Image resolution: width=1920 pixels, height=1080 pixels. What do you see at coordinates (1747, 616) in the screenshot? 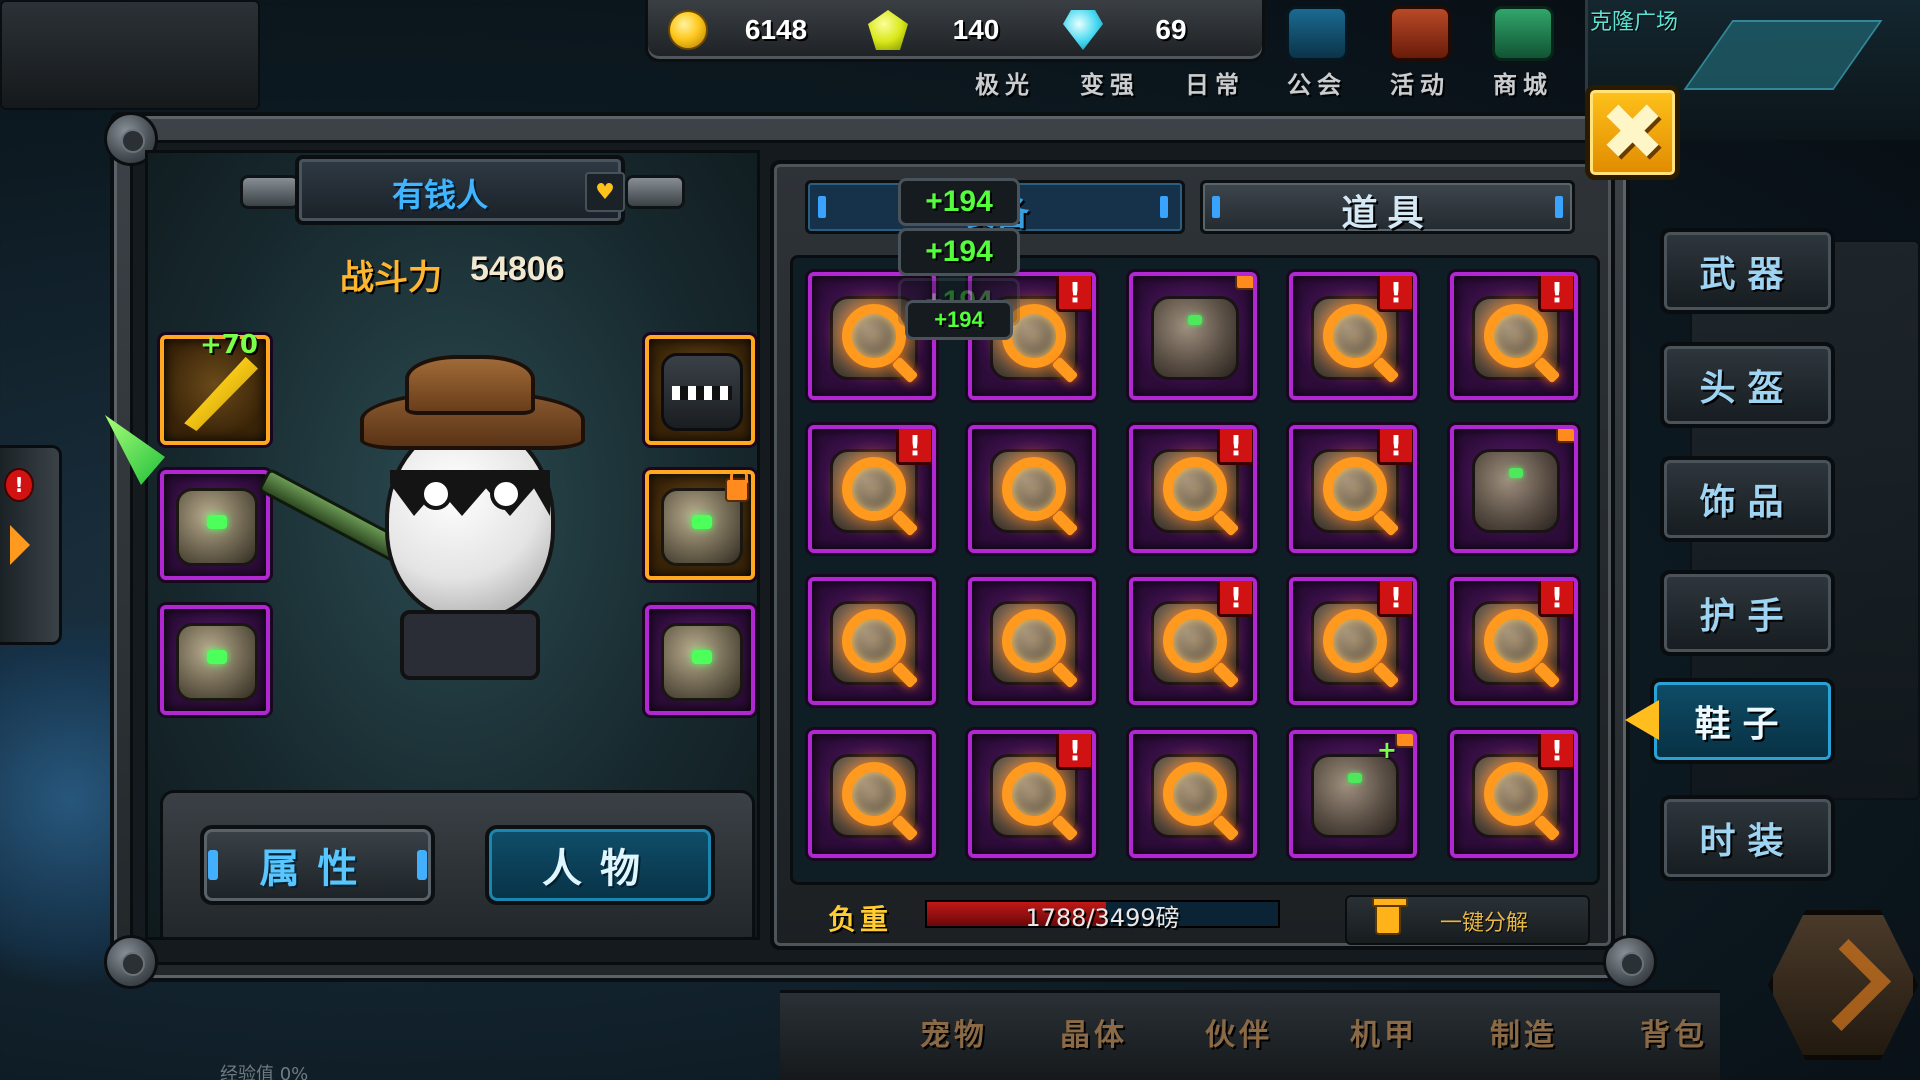
I see `category-label: 护手` at bounding box center [1747, 616].